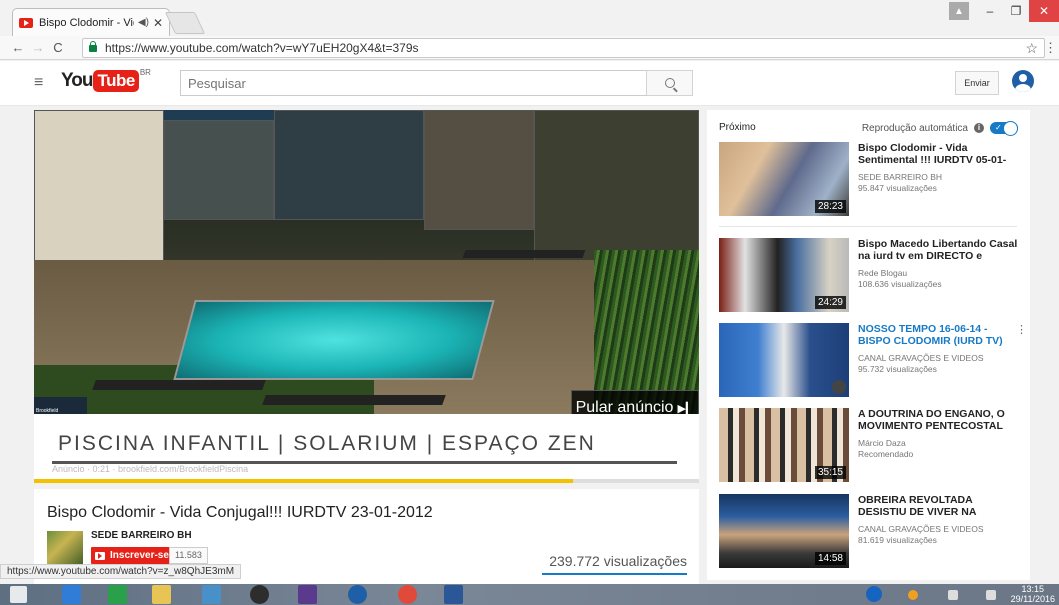  Describe the element at coordinates (686, 408) in the screenshot. I see `skip-icon: ▶▎` at that location.